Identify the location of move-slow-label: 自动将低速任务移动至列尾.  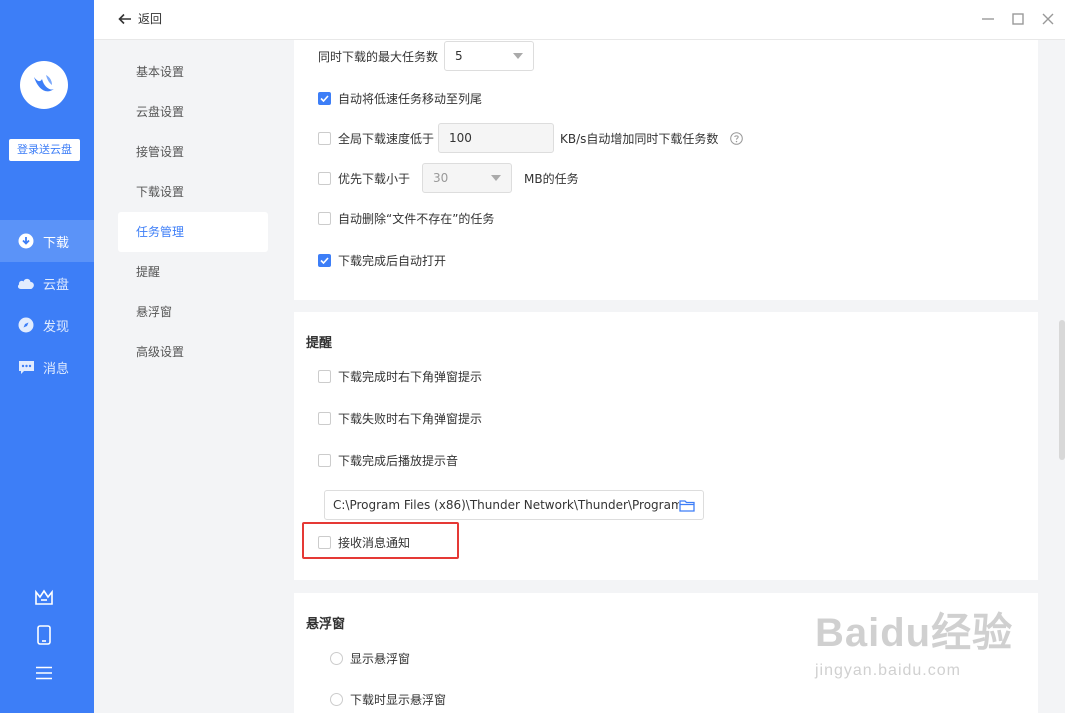
(410, 99).